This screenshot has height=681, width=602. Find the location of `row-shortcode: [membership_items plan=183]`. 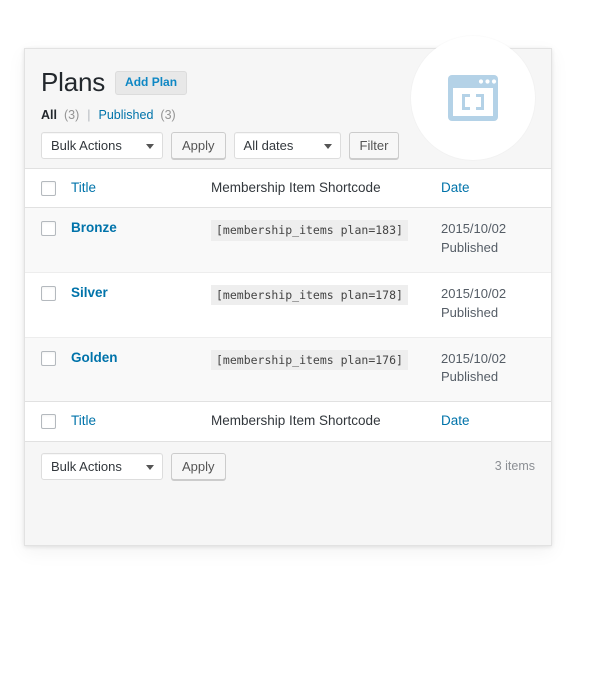

row-shortcode: [membership_items plan=183] is located at coordinates (309, 230).